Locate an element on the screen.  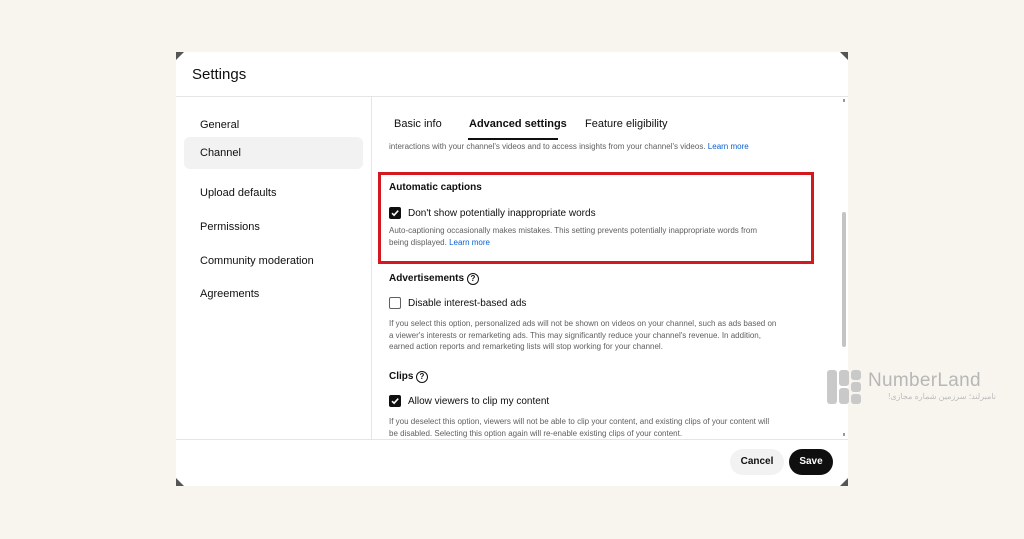
scroll-up-arrow is located at coordinates (844, 100).